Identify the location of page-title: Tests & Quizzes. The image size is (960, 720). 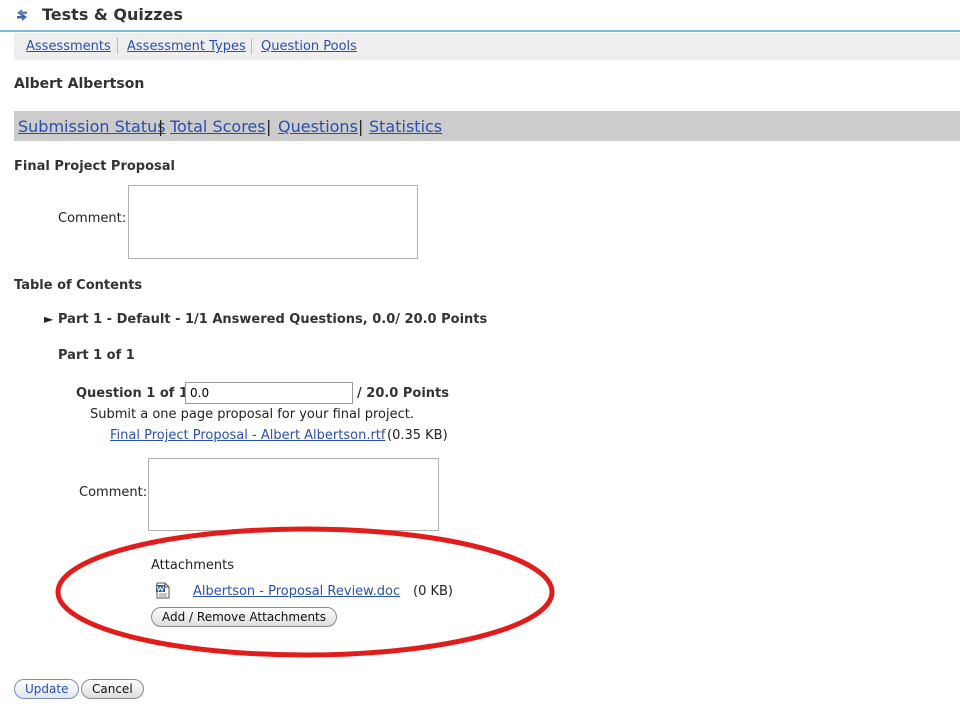
(112, 14).